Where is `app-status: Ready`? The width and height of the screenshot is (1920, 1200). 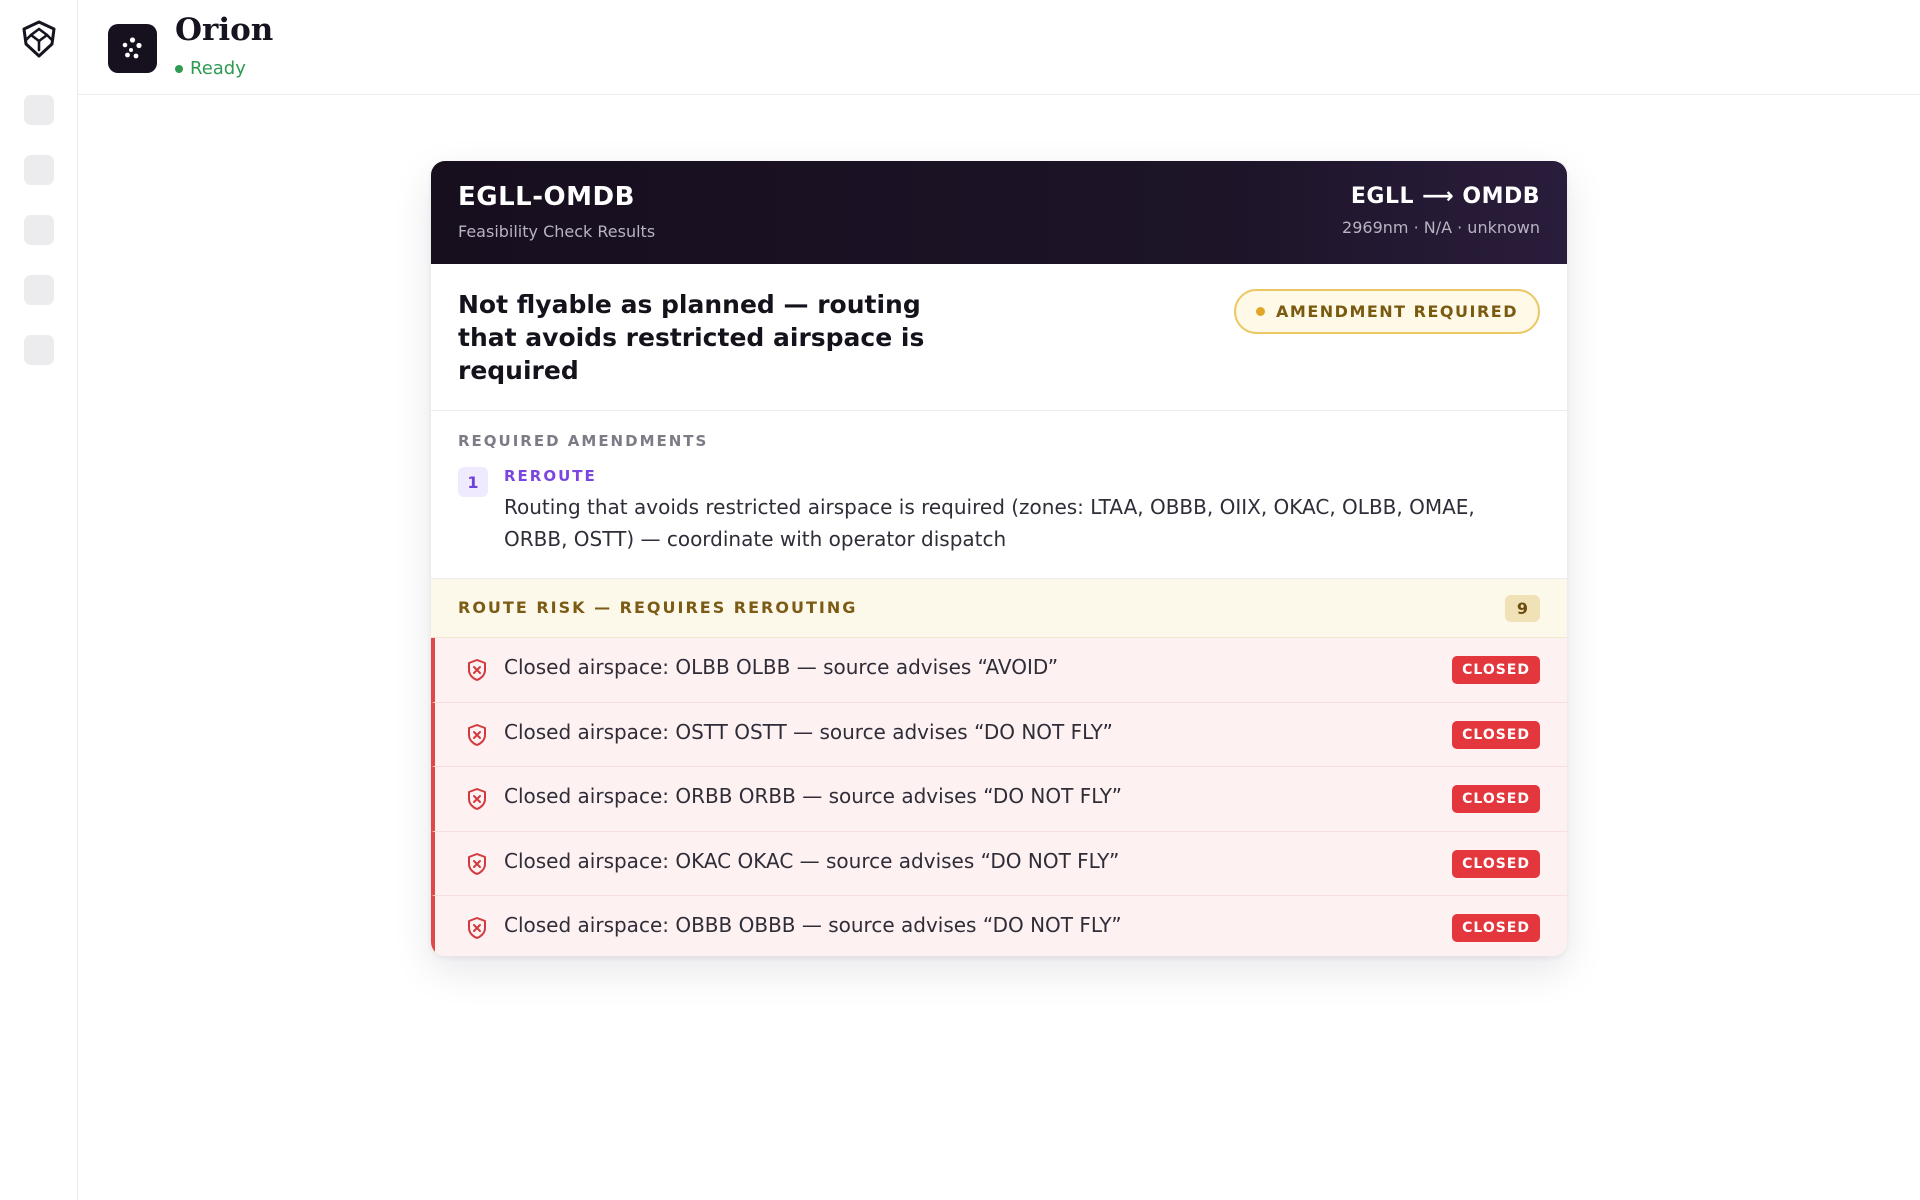 app-status: Ready is located at coordinates (210, 68).